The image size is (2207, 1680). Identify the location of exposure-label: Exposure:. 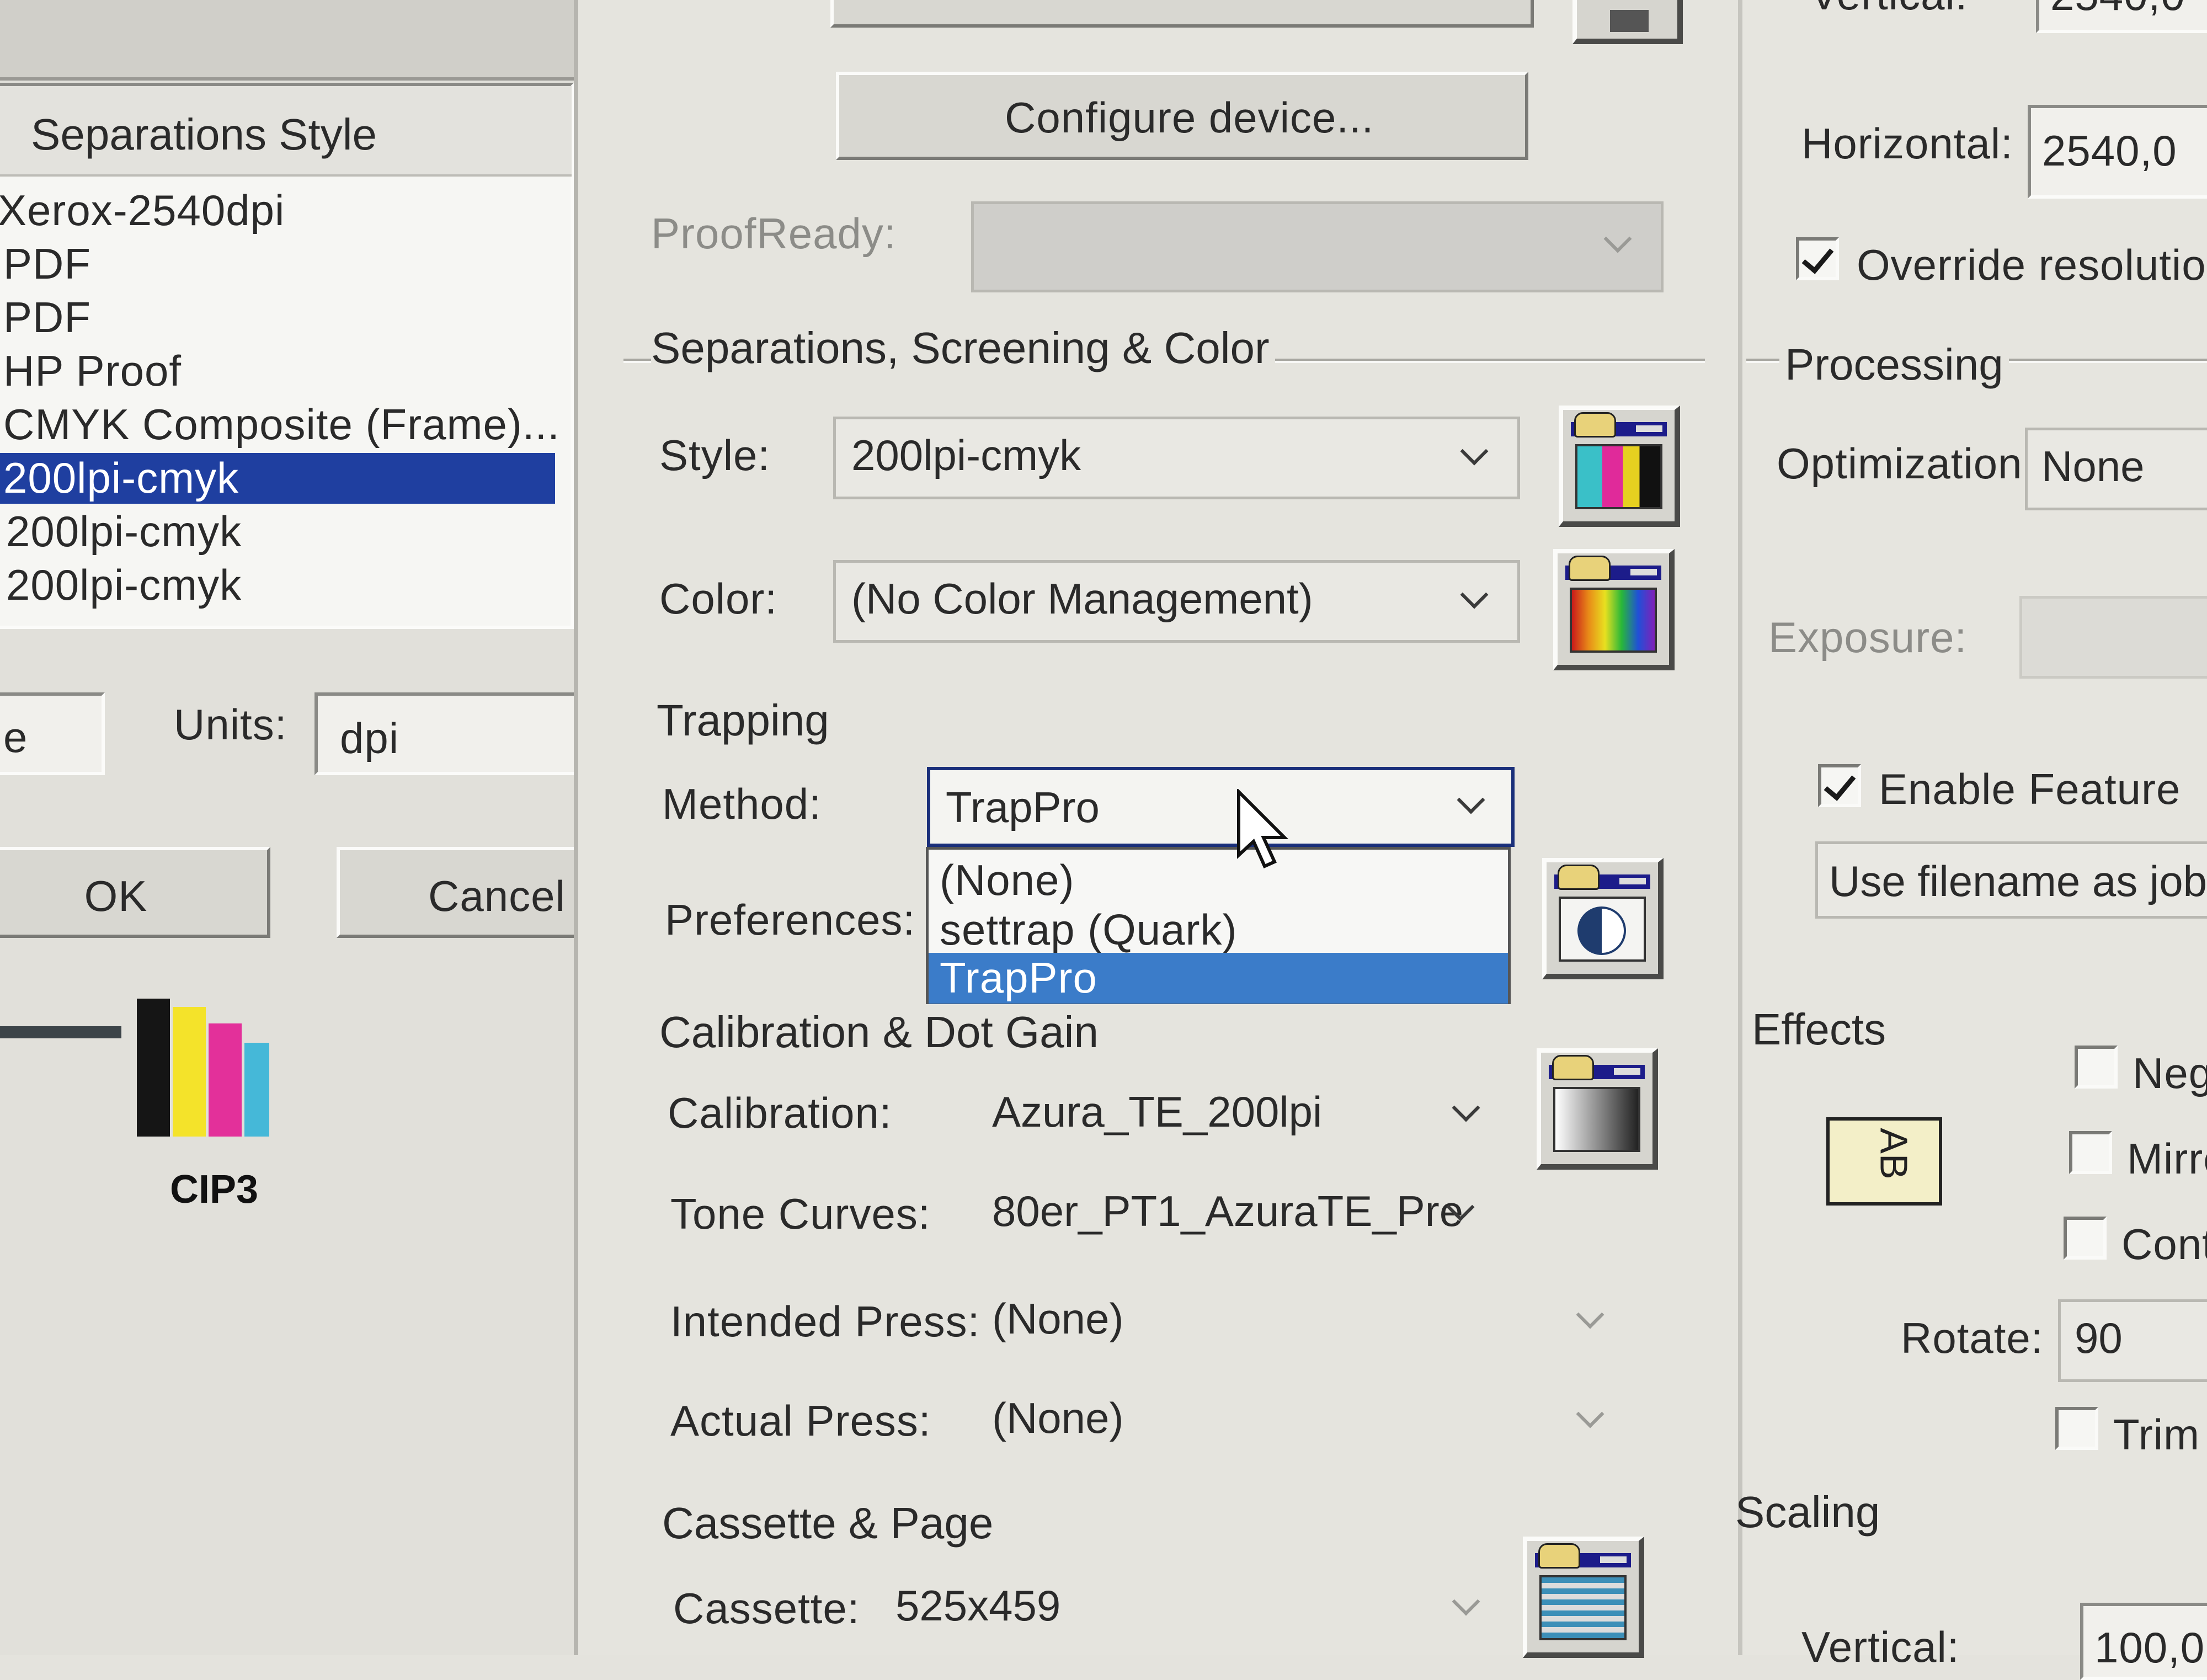
(1868, 637).